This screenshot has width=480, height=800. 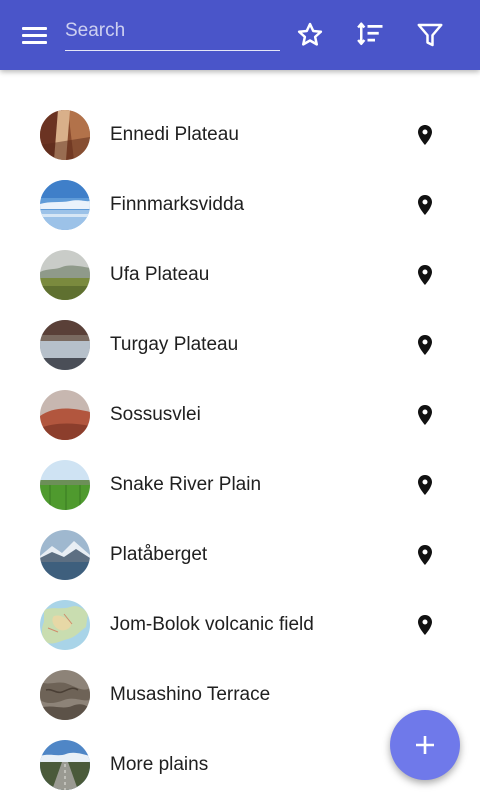 What do you see at coordinates (160, 274) in the screenshot?
I see `item-label: Ufa Plateau` at bounding box center [160, 274].